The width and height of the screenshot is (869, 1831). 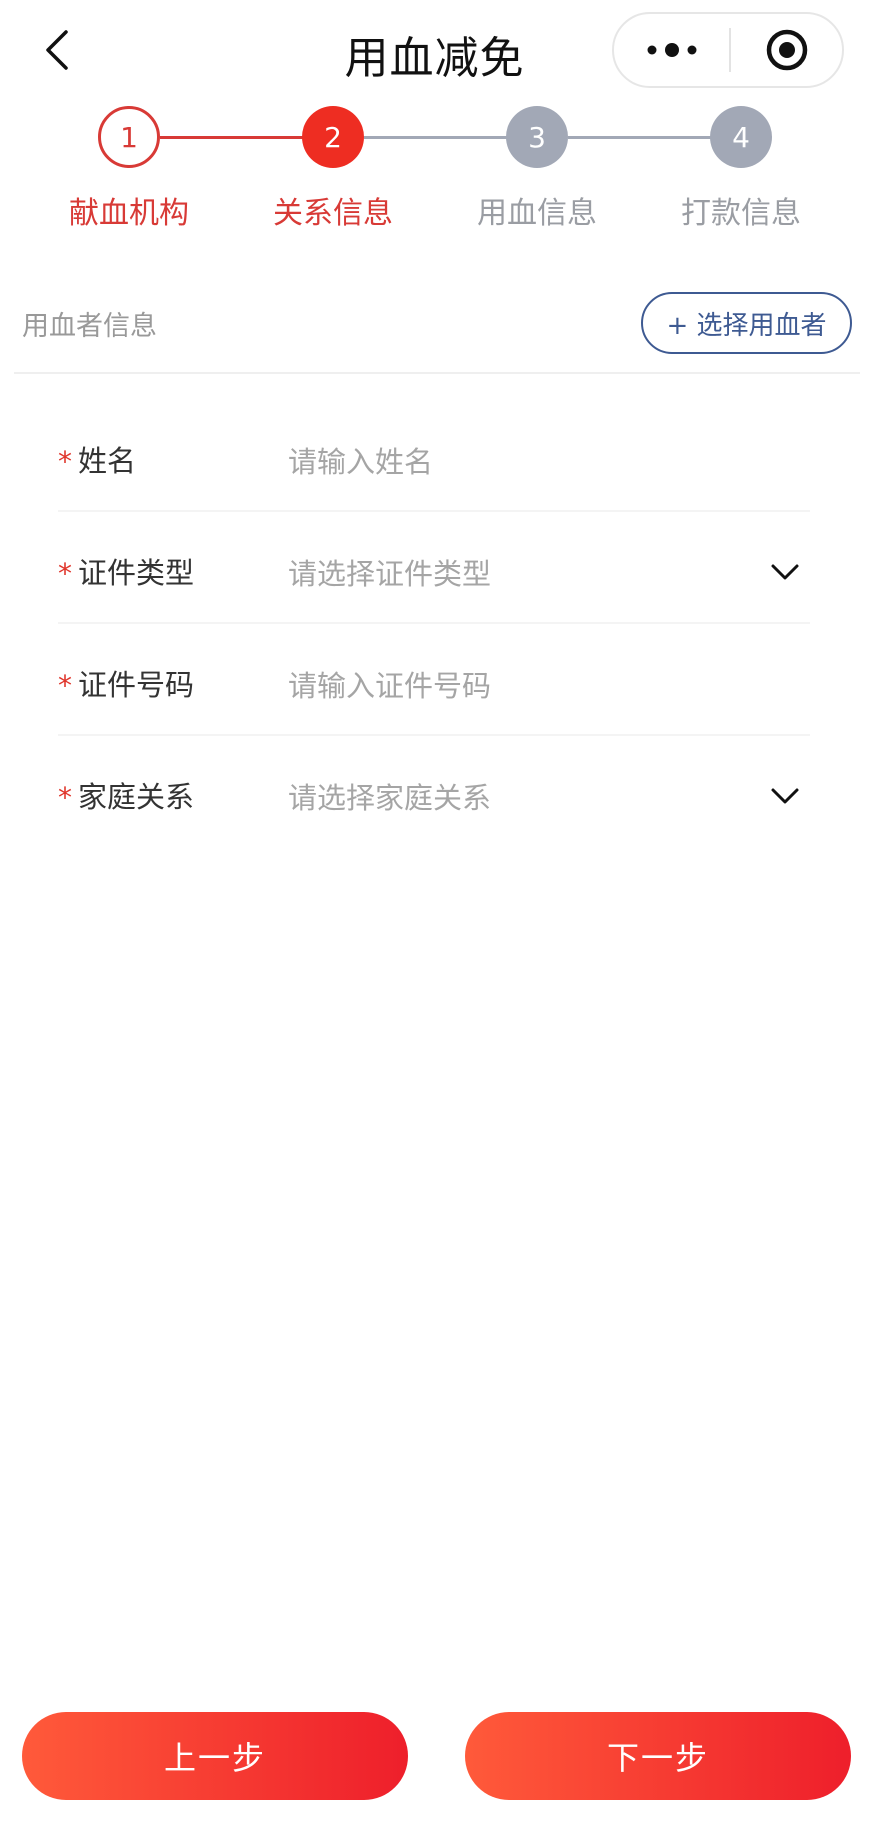 What do you see at coordinates (434, 50) in the screenshot?
I see `nav-bar: 用血减免` at bounding box center [434, 50].